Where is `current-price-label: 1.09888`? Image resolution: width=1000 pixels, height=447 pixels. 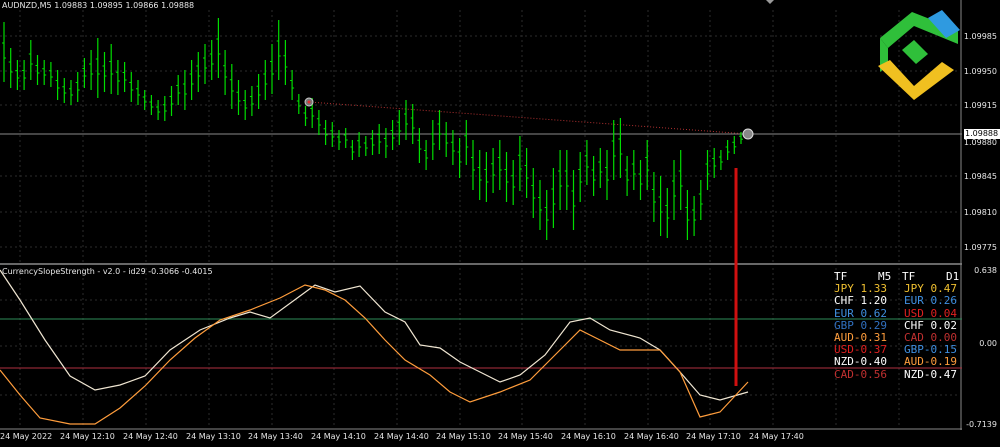 current-price-label: 1.09888 is located at coordinates (982, 134).